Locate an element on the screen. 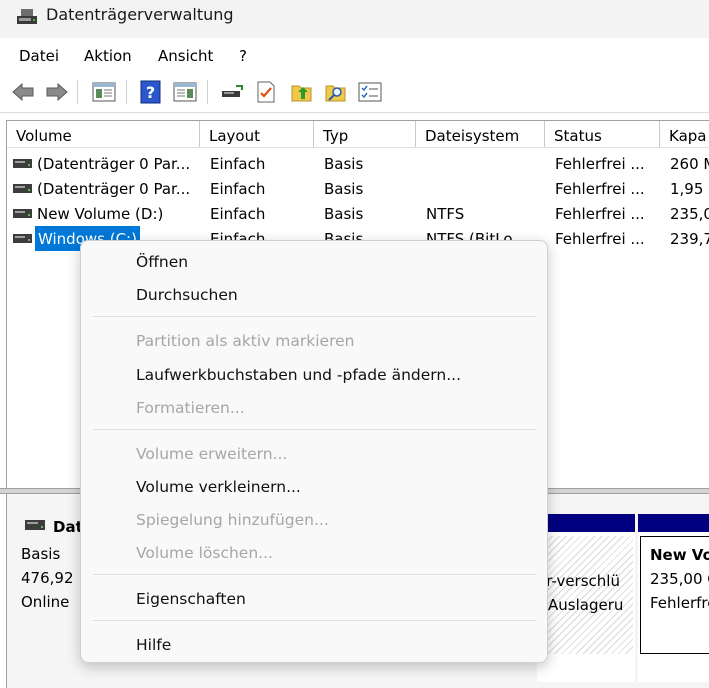  menu-item-partition-aktiv: Partition als aktiv markieren is located at coordinates (245, 341).